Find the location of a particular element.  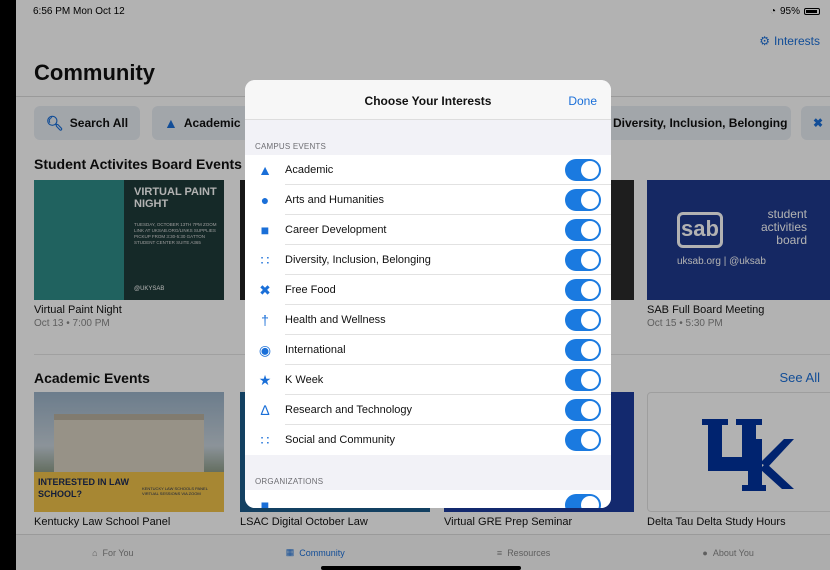

interest-row-academic: ▲ Academic is located at coordinates (428, 170).